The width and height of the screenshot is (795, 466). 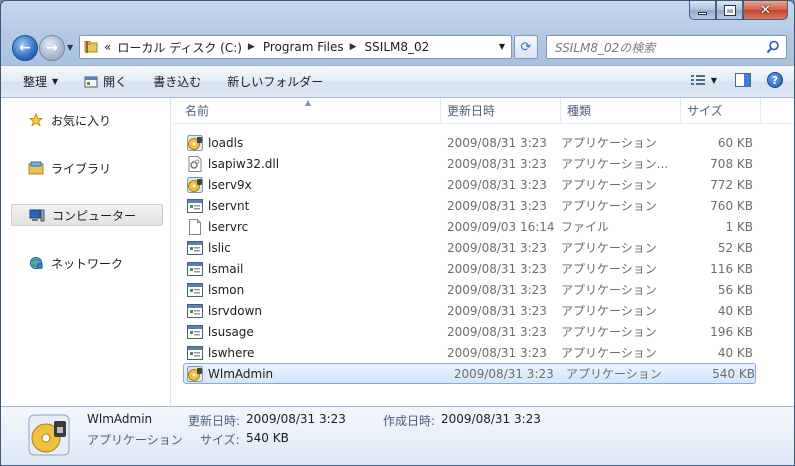 I want to click on column-header-size: サイズ, so click(x=721, y=111).